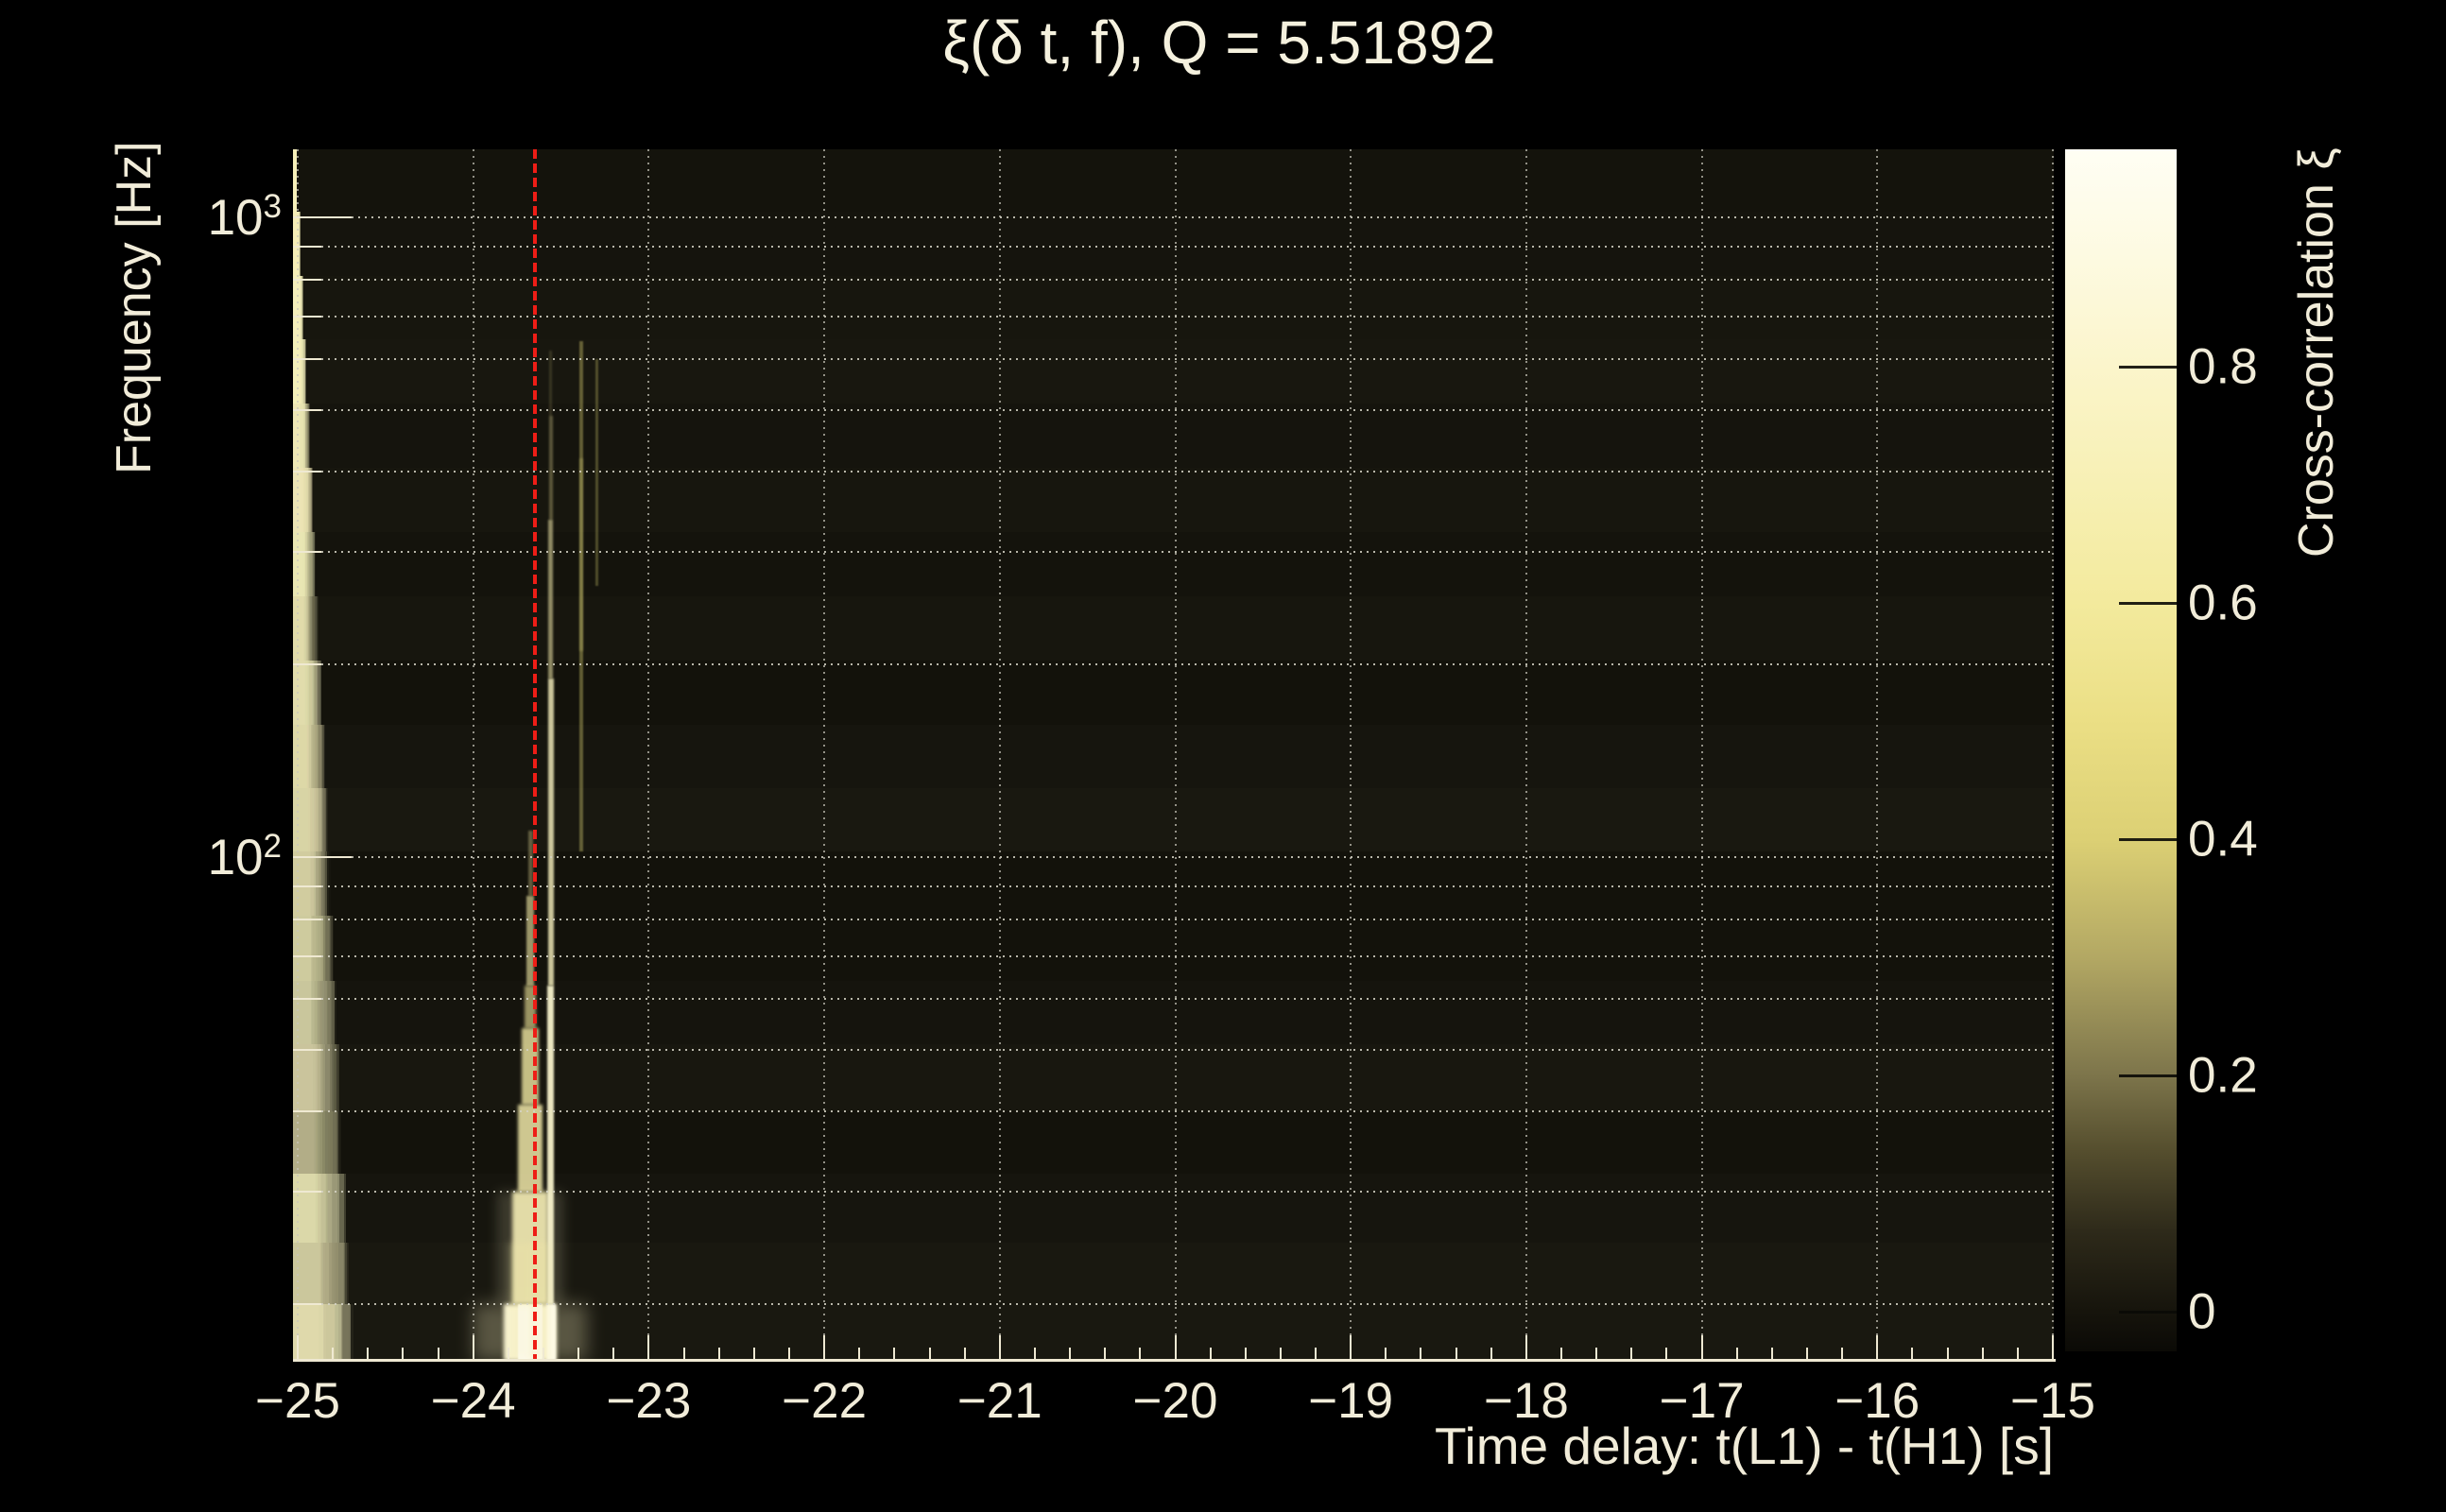 This screenshot has width=2446, height=1512. I want to click on colorbar-tick-label: 0, so click(2202, 1311).